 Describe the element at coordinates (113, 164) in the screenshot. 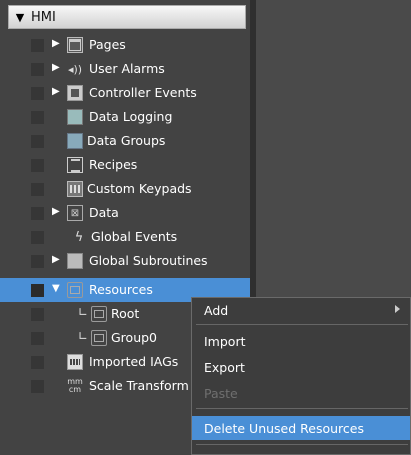

I see `tree-item-label: Recipes` at that location.